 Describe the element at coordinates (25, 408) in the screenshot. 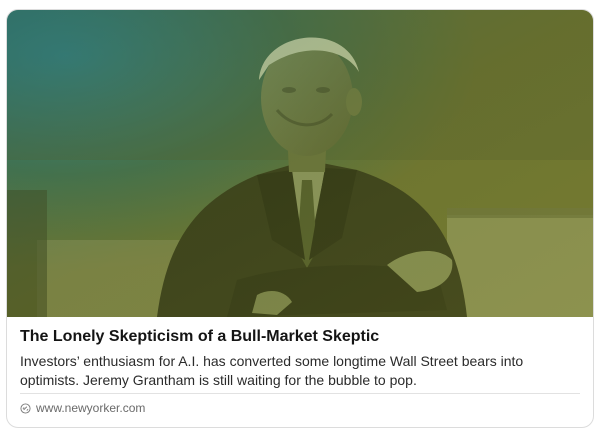

I see `link-icon` at that location.